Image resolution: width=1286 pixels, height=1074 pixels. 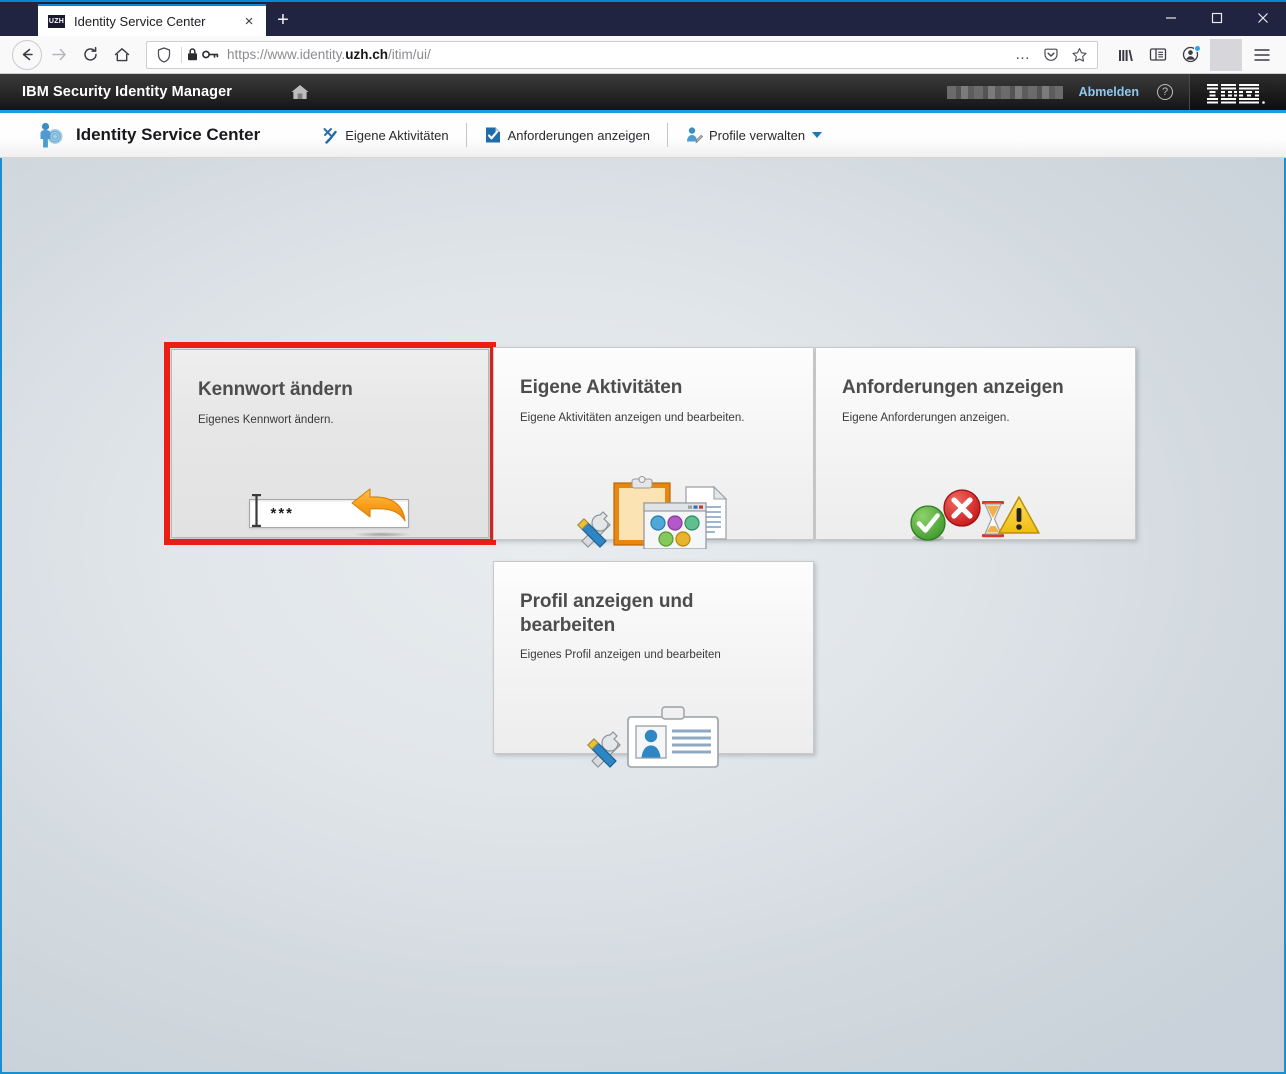 What do you see at coordinates (210, 54) in the screenshot?
I see `key-icon` at bounding box center [210, 54].